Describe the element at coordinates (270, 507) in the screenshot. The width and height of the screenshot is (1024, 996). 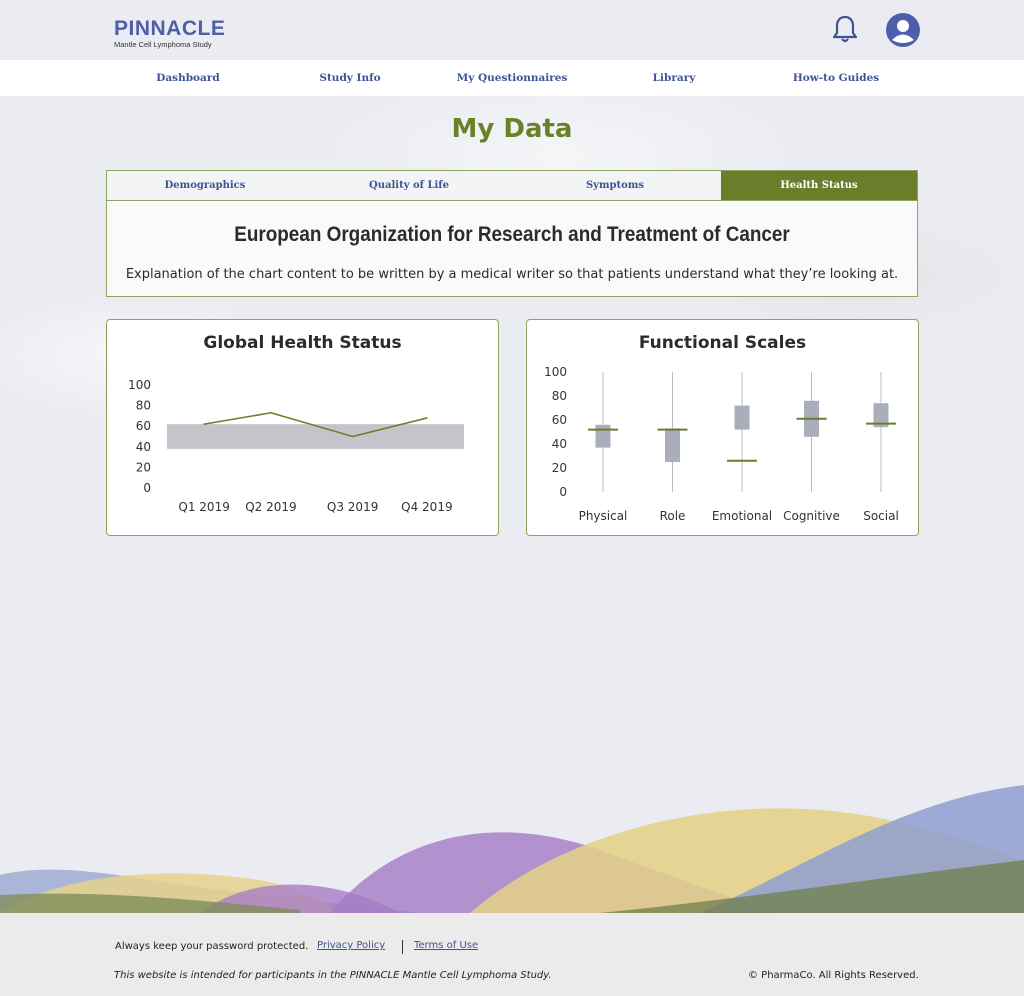
I see `x-tick-label: Q2 2019` at that location.